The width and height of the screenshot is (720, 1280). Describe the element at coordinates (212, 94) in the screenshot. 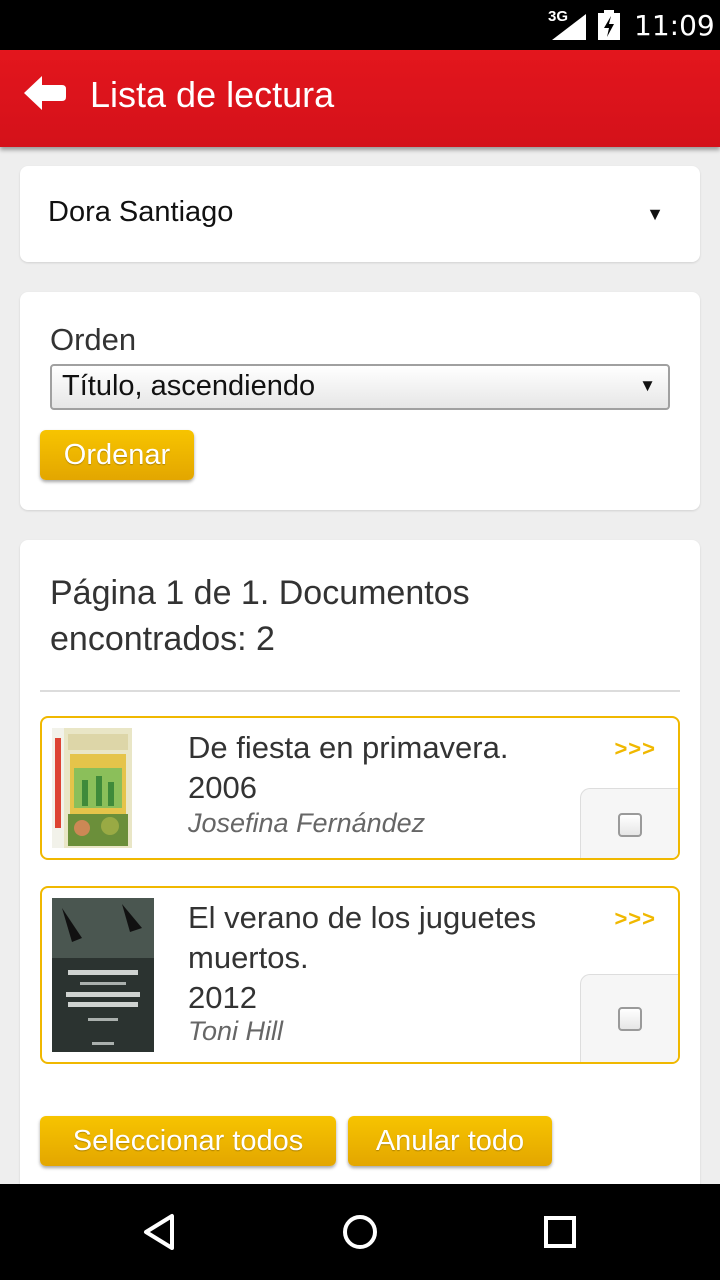

I see `page-title: Lista de lectura` at that location.